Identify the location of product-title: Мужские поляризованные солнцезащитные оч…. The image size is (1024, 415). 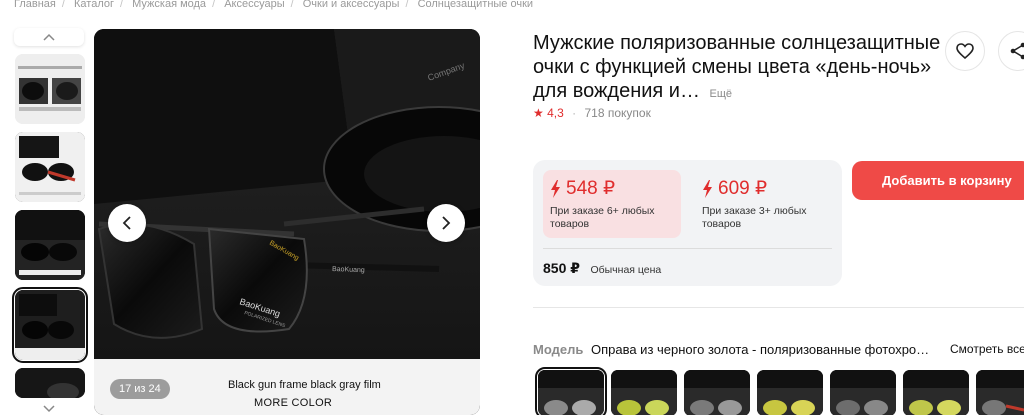
(738, 68).